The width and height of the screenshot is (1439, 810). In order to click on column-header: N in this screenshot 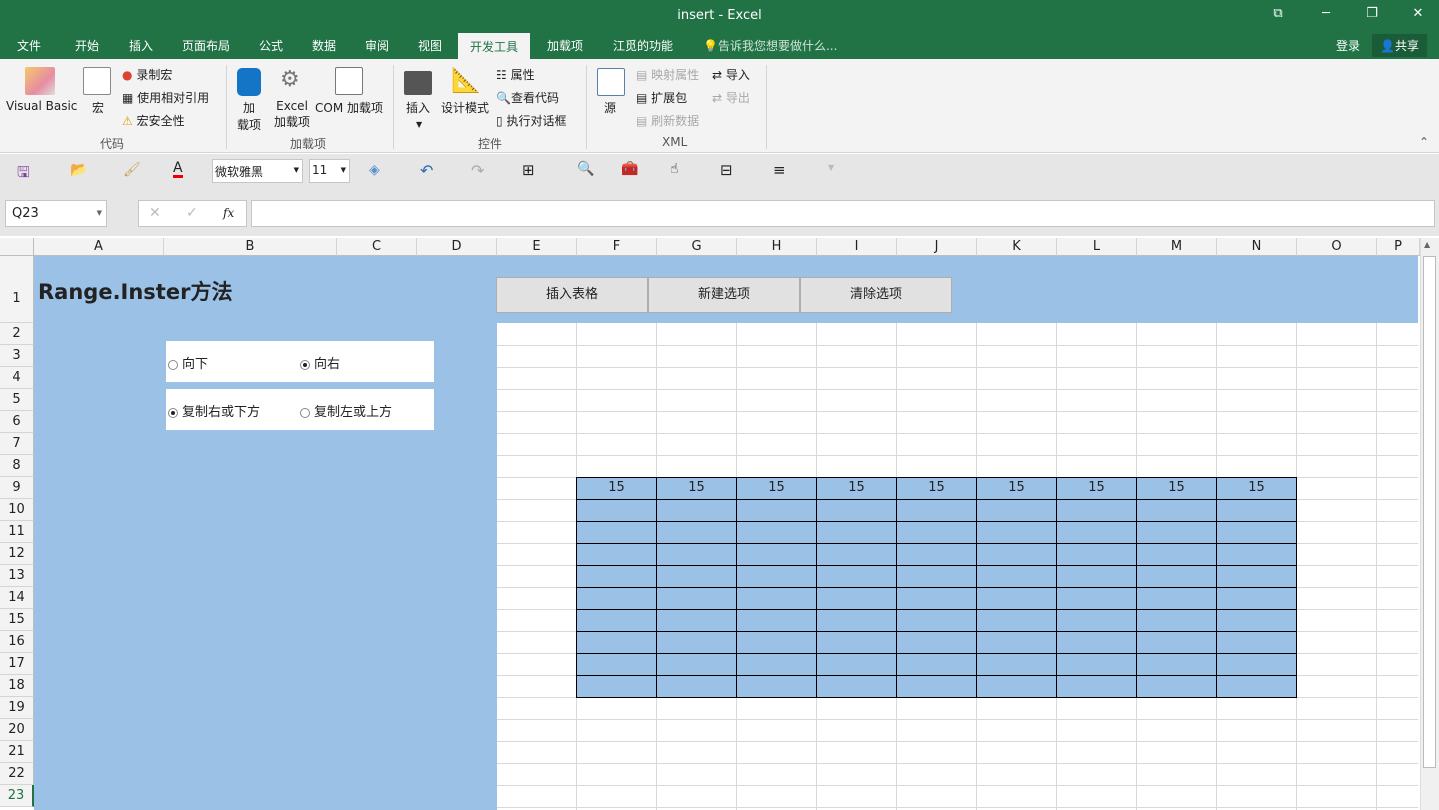, I will do `click(1257, 247)`.